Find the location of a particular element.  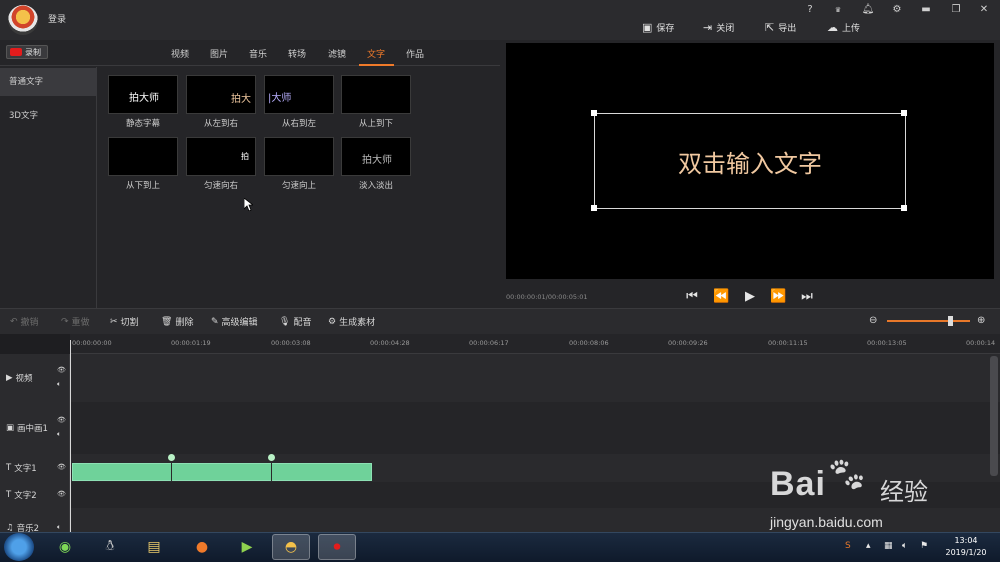

help-icon: ? is located at coordinates (810, 10).